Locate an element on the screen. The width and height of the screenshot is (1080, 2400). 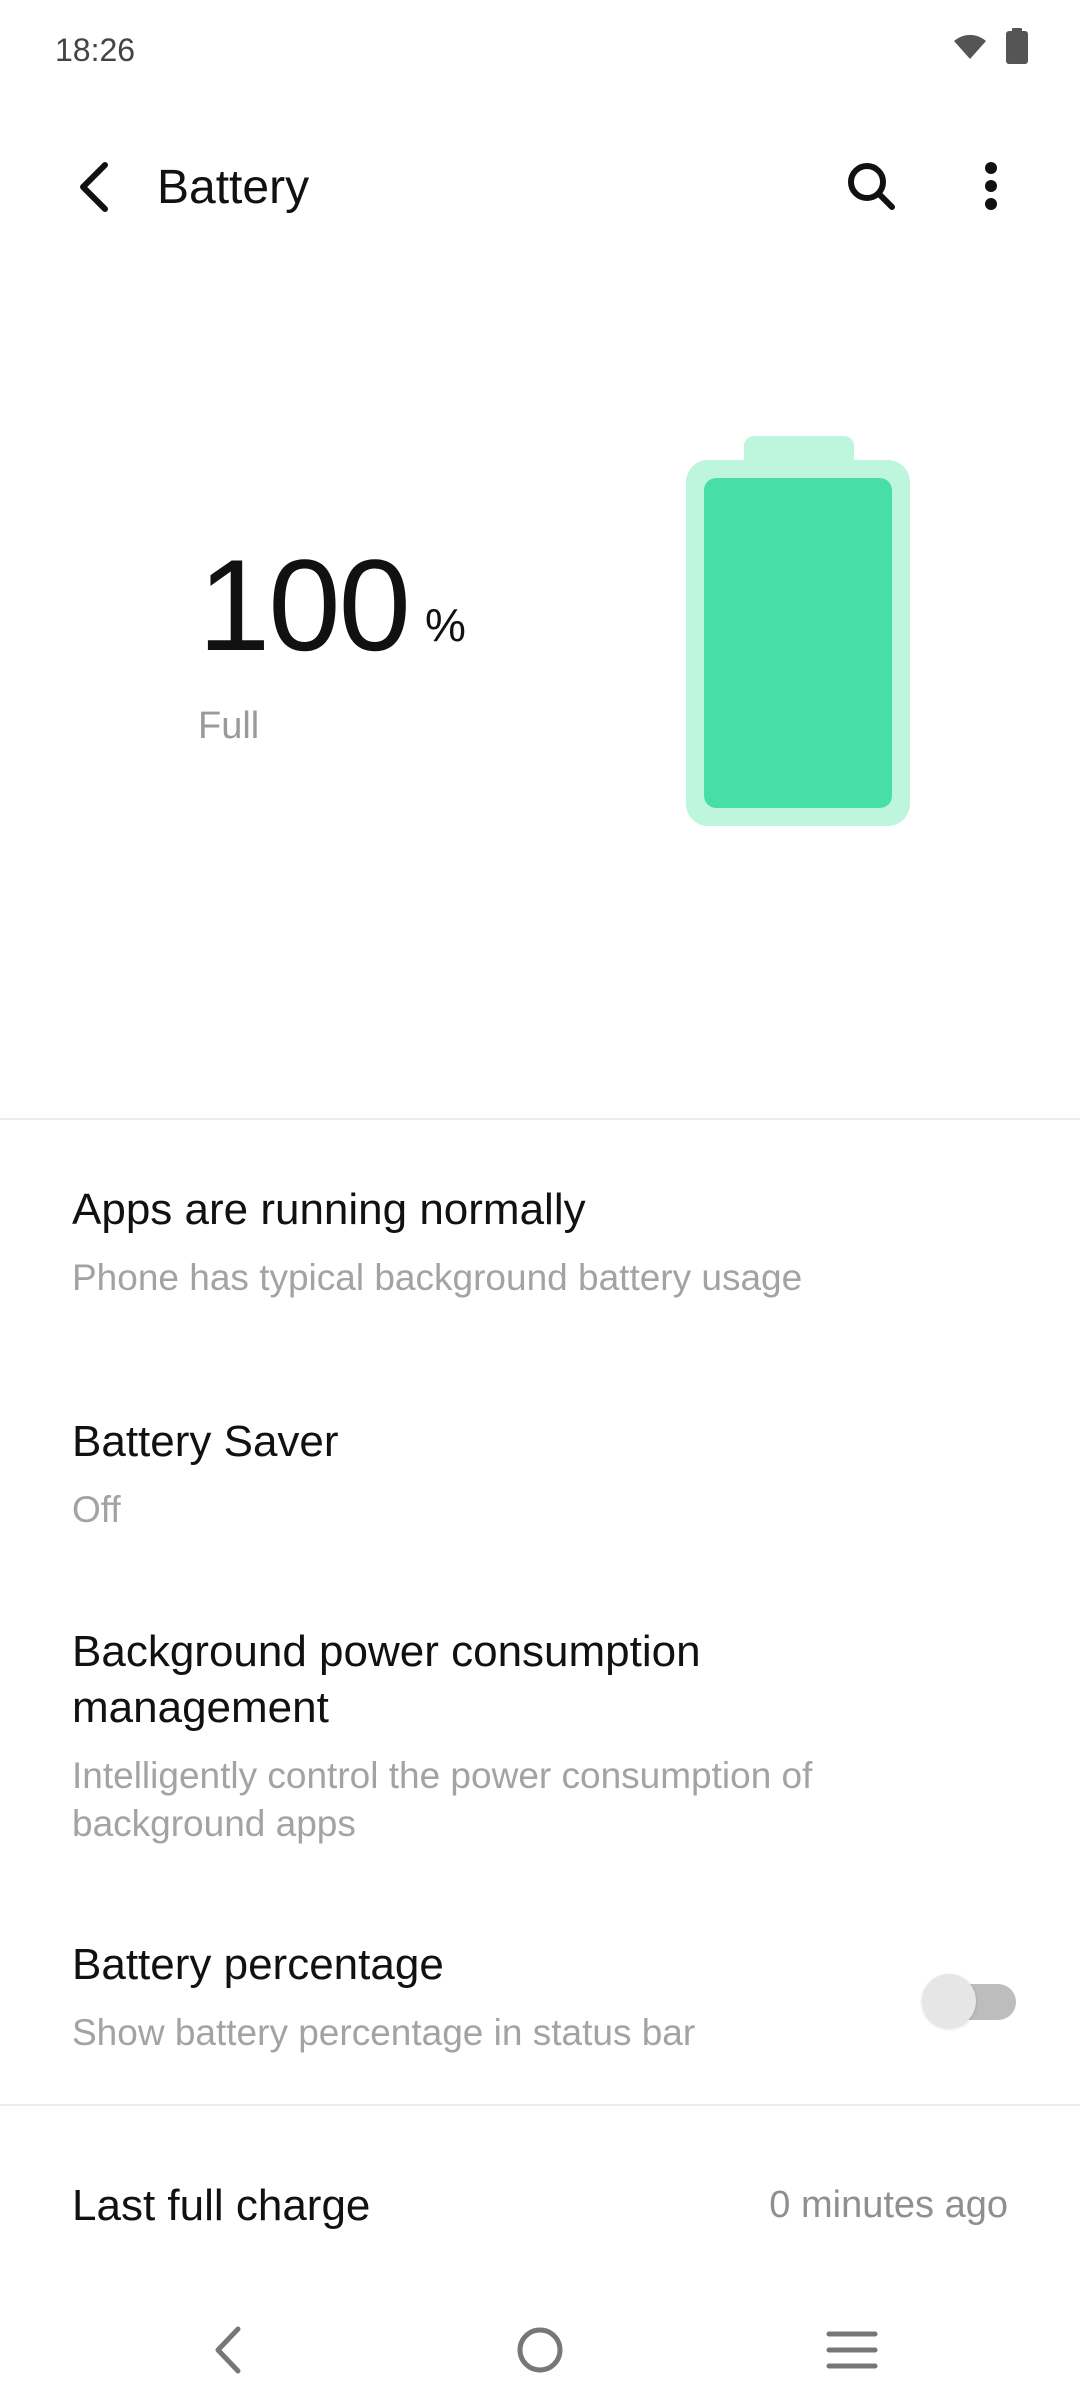
navigation-bar is located at coordinates (540, 2345).